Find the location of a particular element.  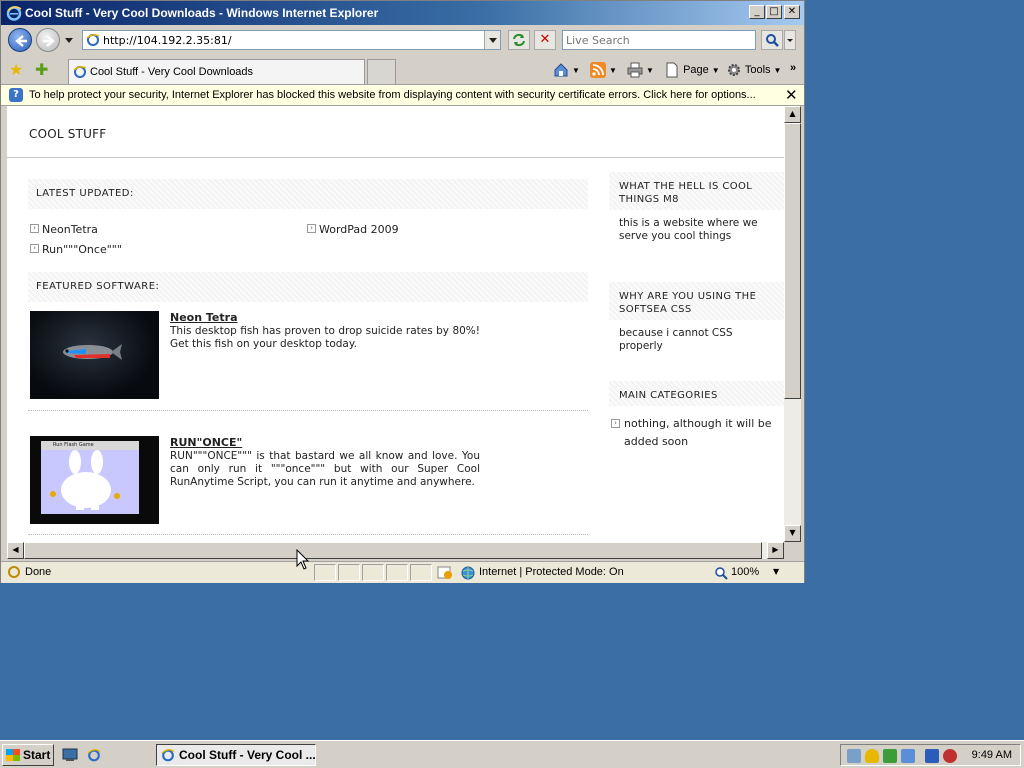

zoom-dropdown-icon: ▼ is located at coordinates (776, 571).